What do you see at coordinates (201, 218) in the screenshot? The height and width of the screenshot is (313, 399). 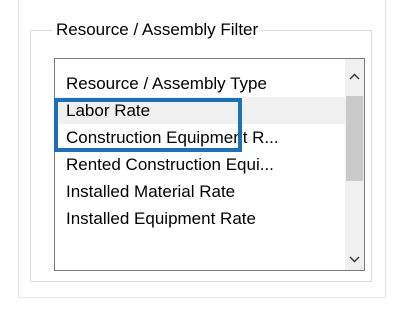 I see `list-item-installed-equipment-rate: Installed Equipment Rate` at bounding box center [201, 218].